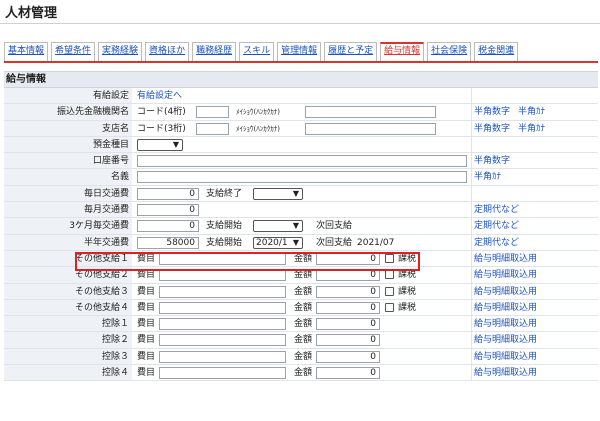  What do you see at coordinates (68, 356) in the screenshot?
I see `label-deduction: 控除３` at bounding box center [68, 356].